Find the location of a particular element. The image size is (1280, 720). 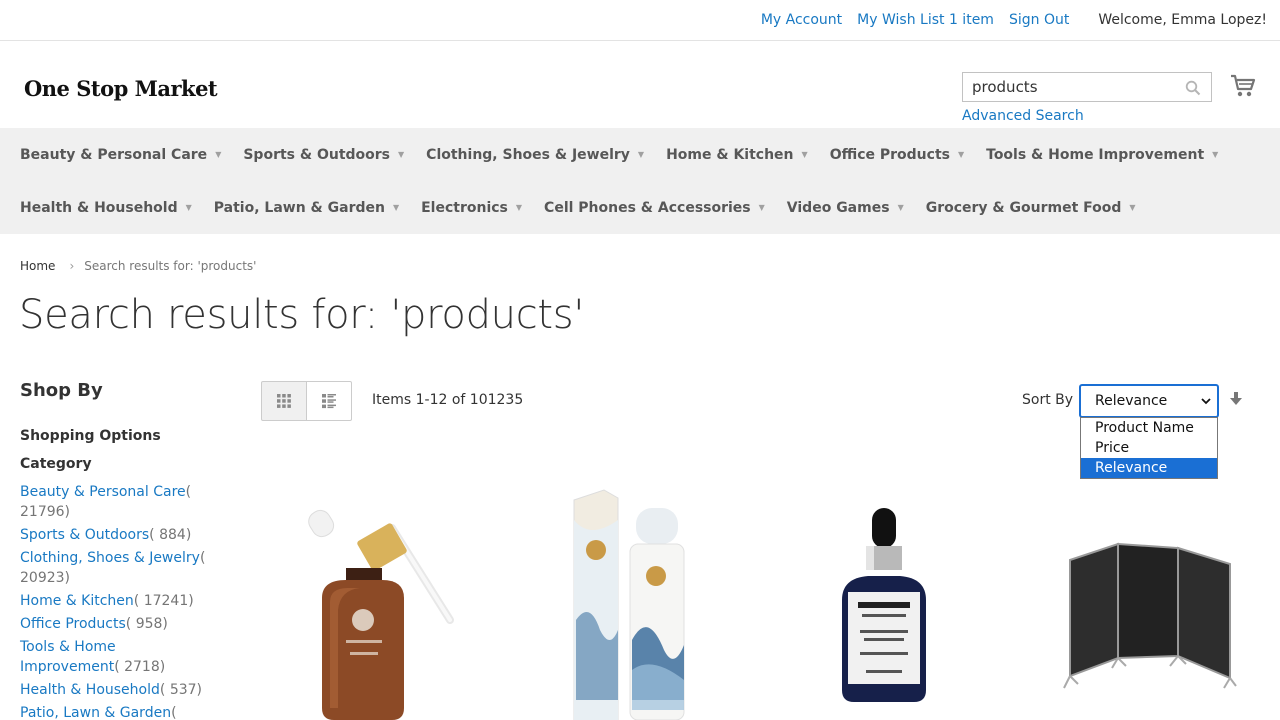

category-filter-item: Office Products( 958) is located at coordinates (115, 624).